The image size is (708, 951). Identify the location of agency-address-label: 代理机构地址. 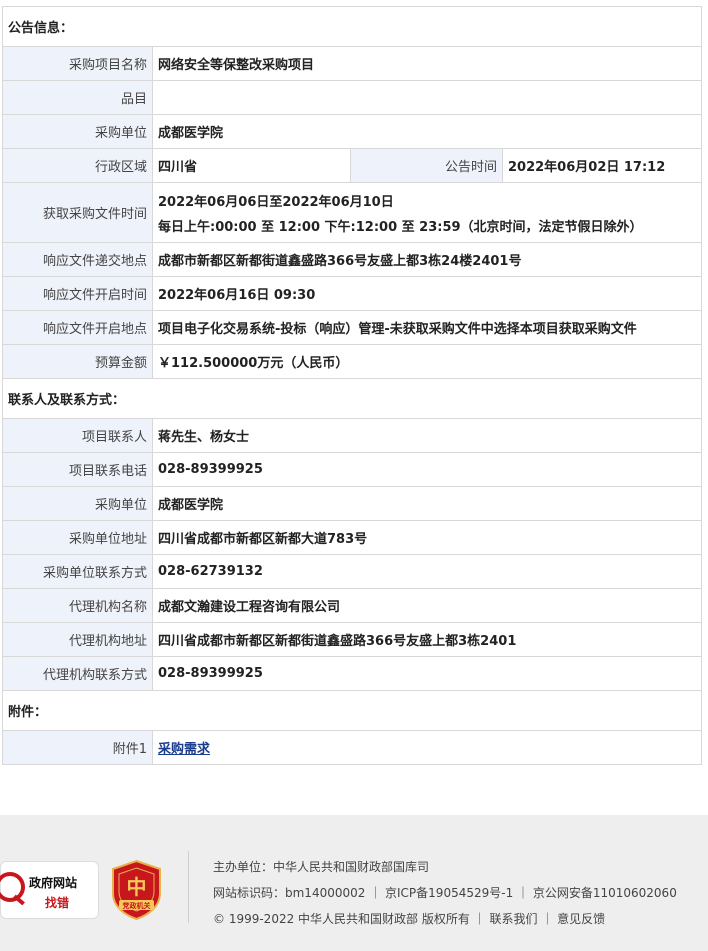
(77, 639).